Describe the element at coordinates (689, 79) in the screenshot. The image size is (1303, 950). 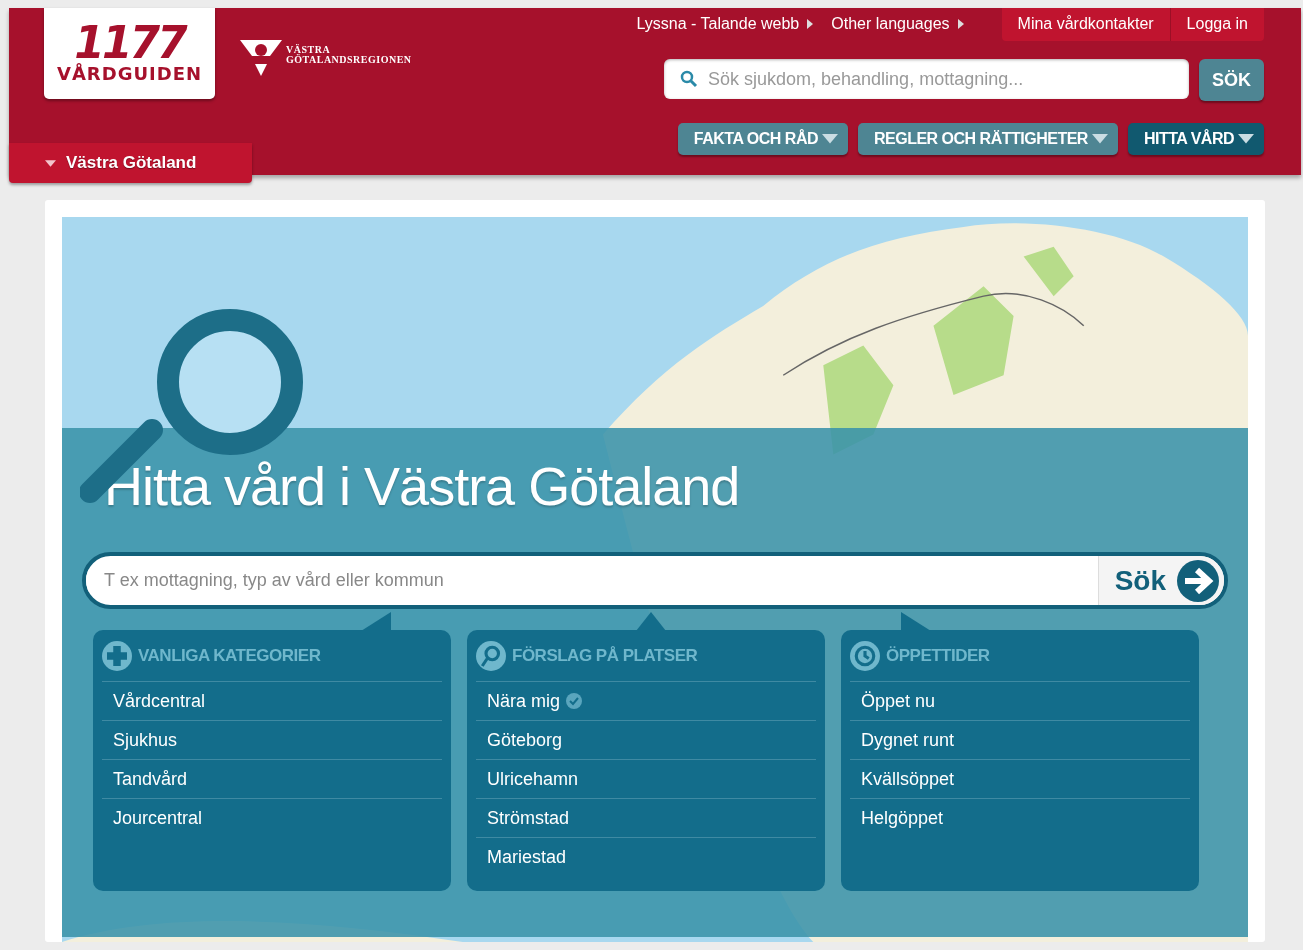
I see `search-icon` at that location.